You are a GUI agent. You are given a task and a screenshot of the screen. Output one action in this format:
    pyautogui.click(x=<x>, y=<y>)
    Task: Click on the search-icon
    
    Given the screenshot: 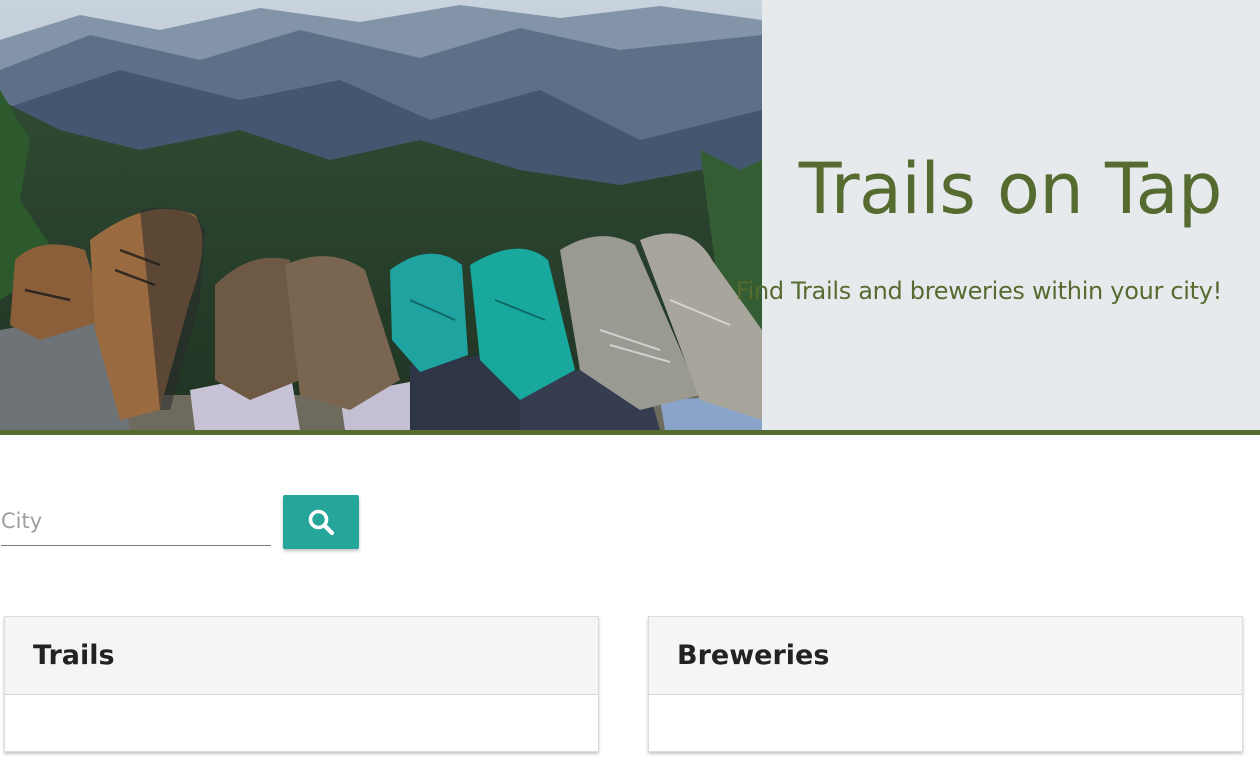 What is the action you would take?
    pyautogui.click(x=321, y=522)
    